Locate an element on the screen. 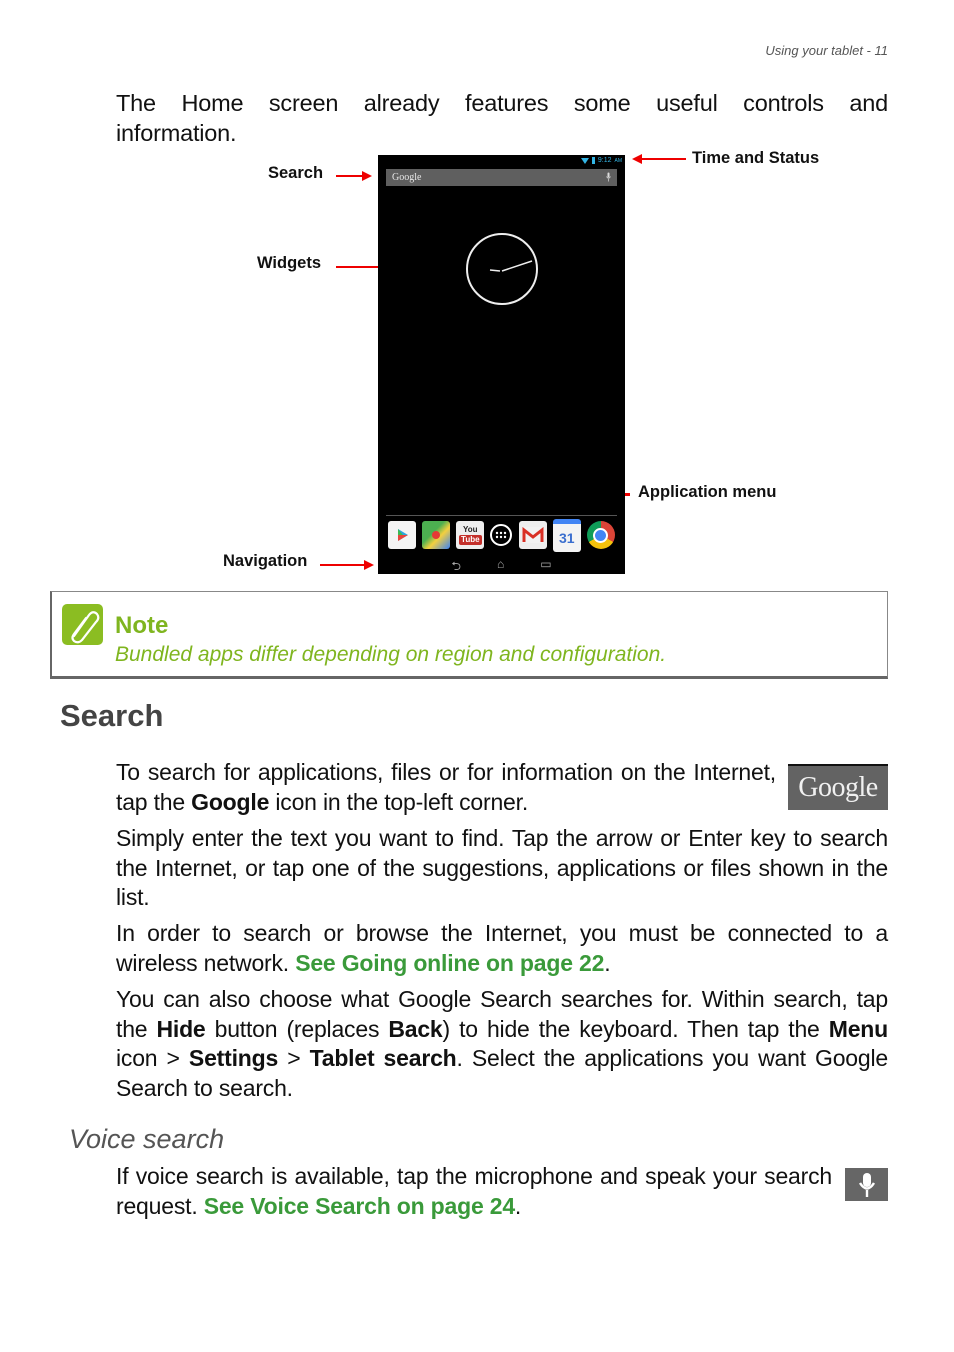 The width and height of the screenshot is (954, 1352). status-ampm: AM is located at coordinates (618, 160).